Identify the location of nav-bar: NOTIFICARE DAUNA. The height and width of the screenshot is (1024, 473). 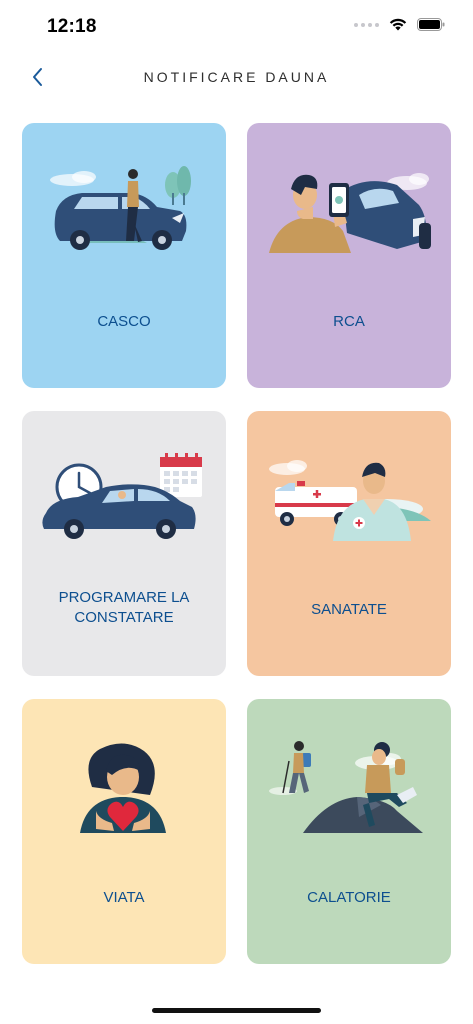
(236, 78).